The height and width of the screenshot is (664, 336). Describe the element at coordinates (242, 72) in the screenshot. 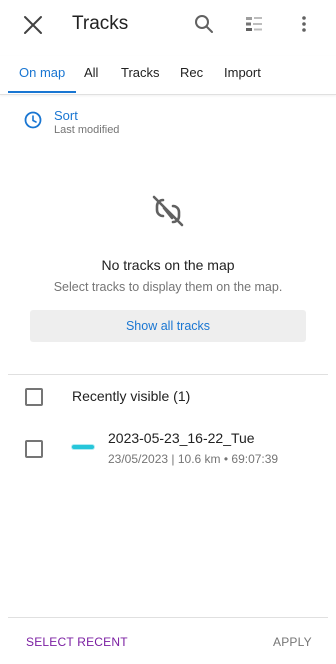

I see `tab-import: Import` at that location.